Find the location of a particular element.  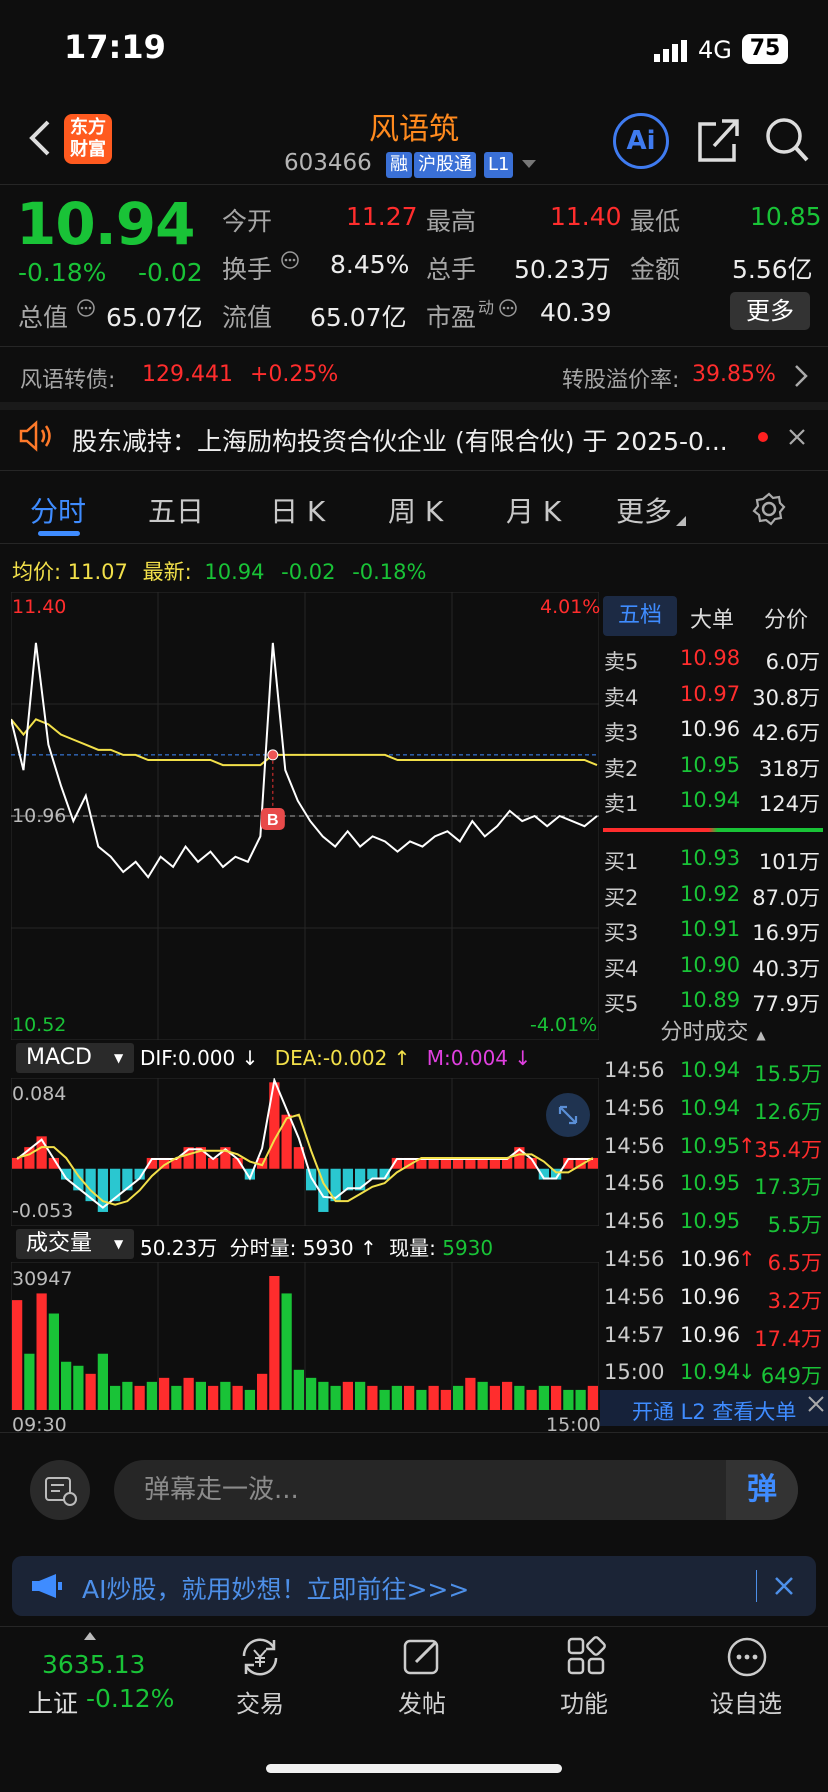

period-vol-label: 分时量: is located at coordinates (263, 1248).